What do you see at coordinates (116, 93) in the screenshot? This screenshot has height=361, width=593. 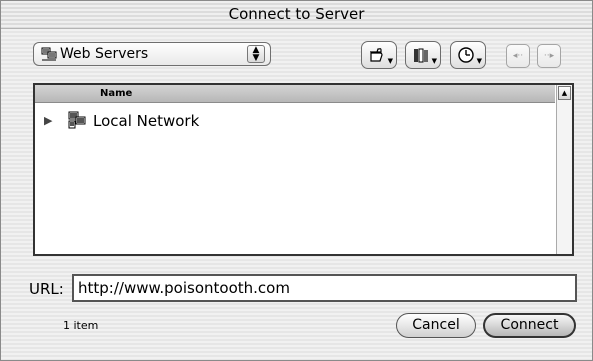 I see `column-header-label: Name` at bounding box center [116, 93].